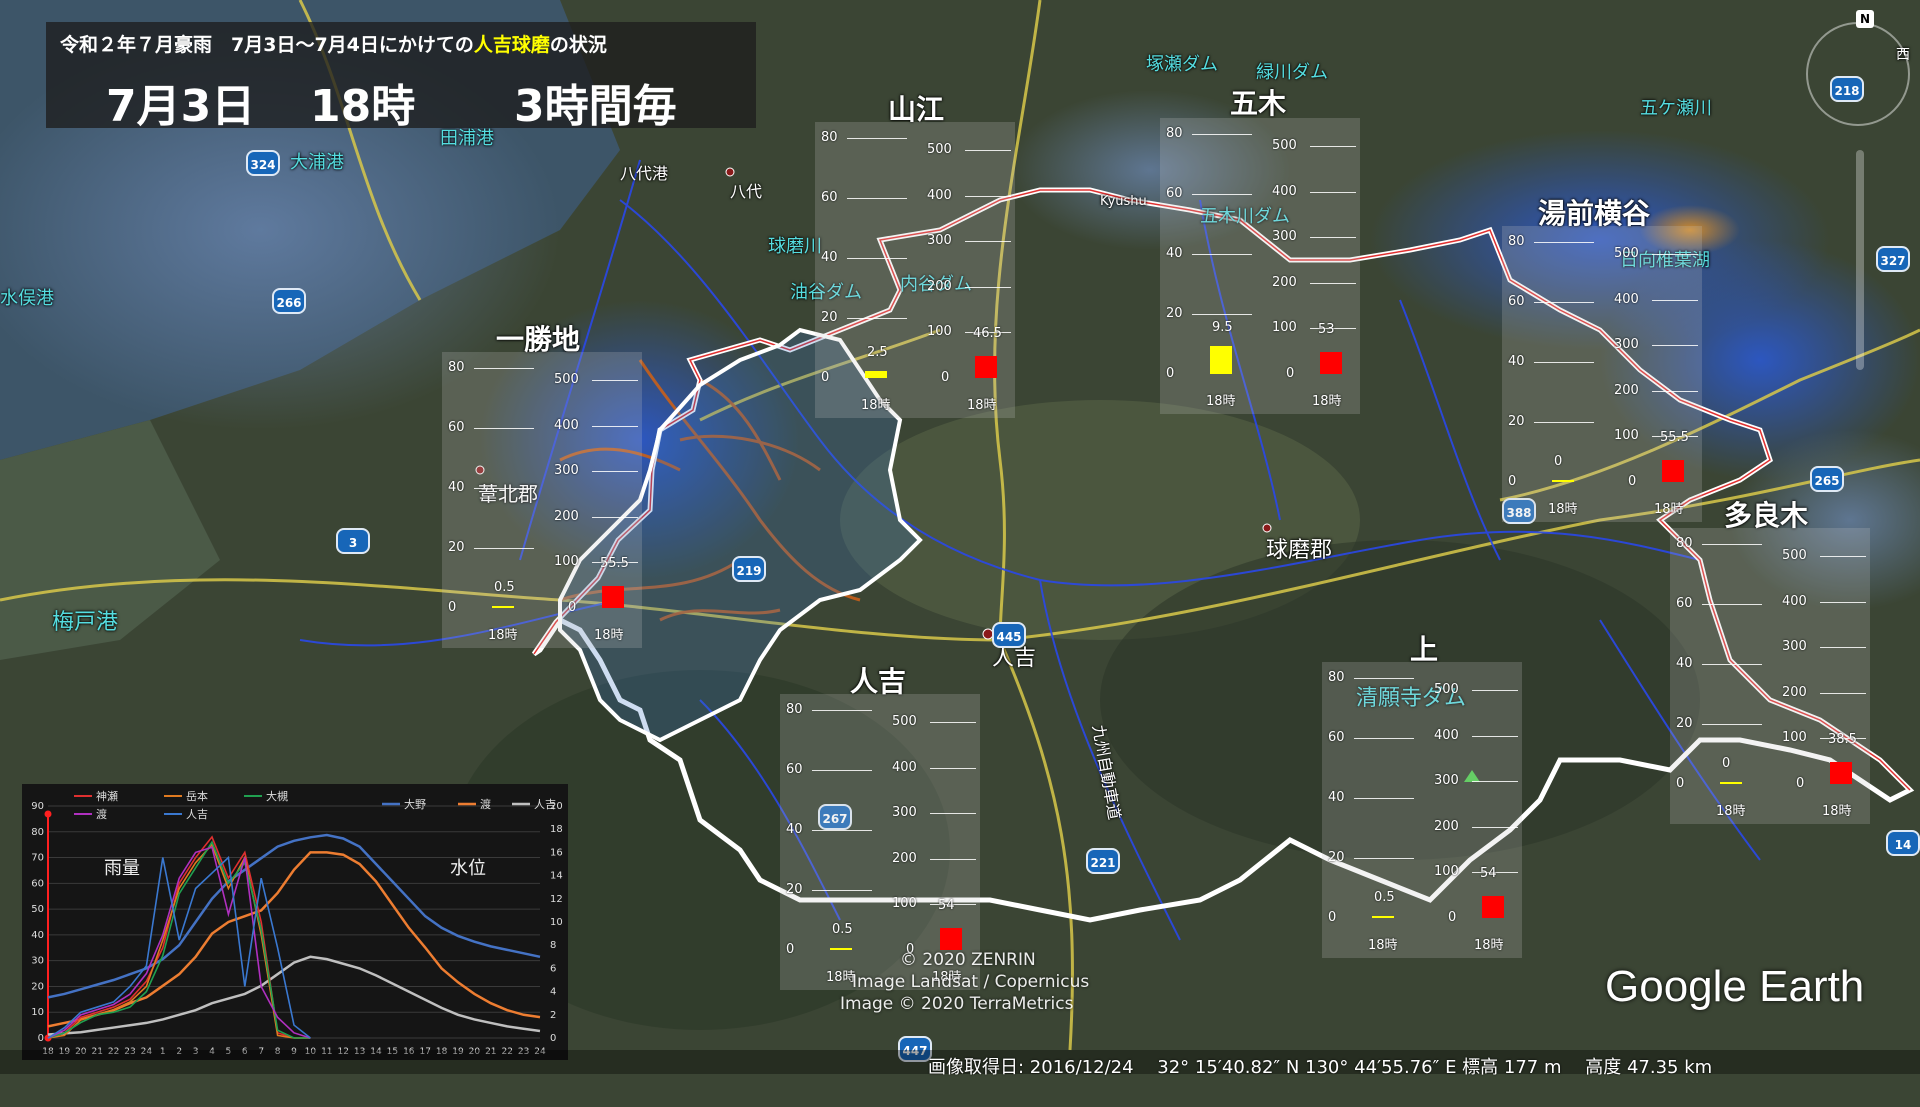 The height and width of the screenshot is (1107, 1920). What do you see at coordinates (415, 804) in the screenshot?
I see `legend-label: 大野` at bounding box center [415, 804].